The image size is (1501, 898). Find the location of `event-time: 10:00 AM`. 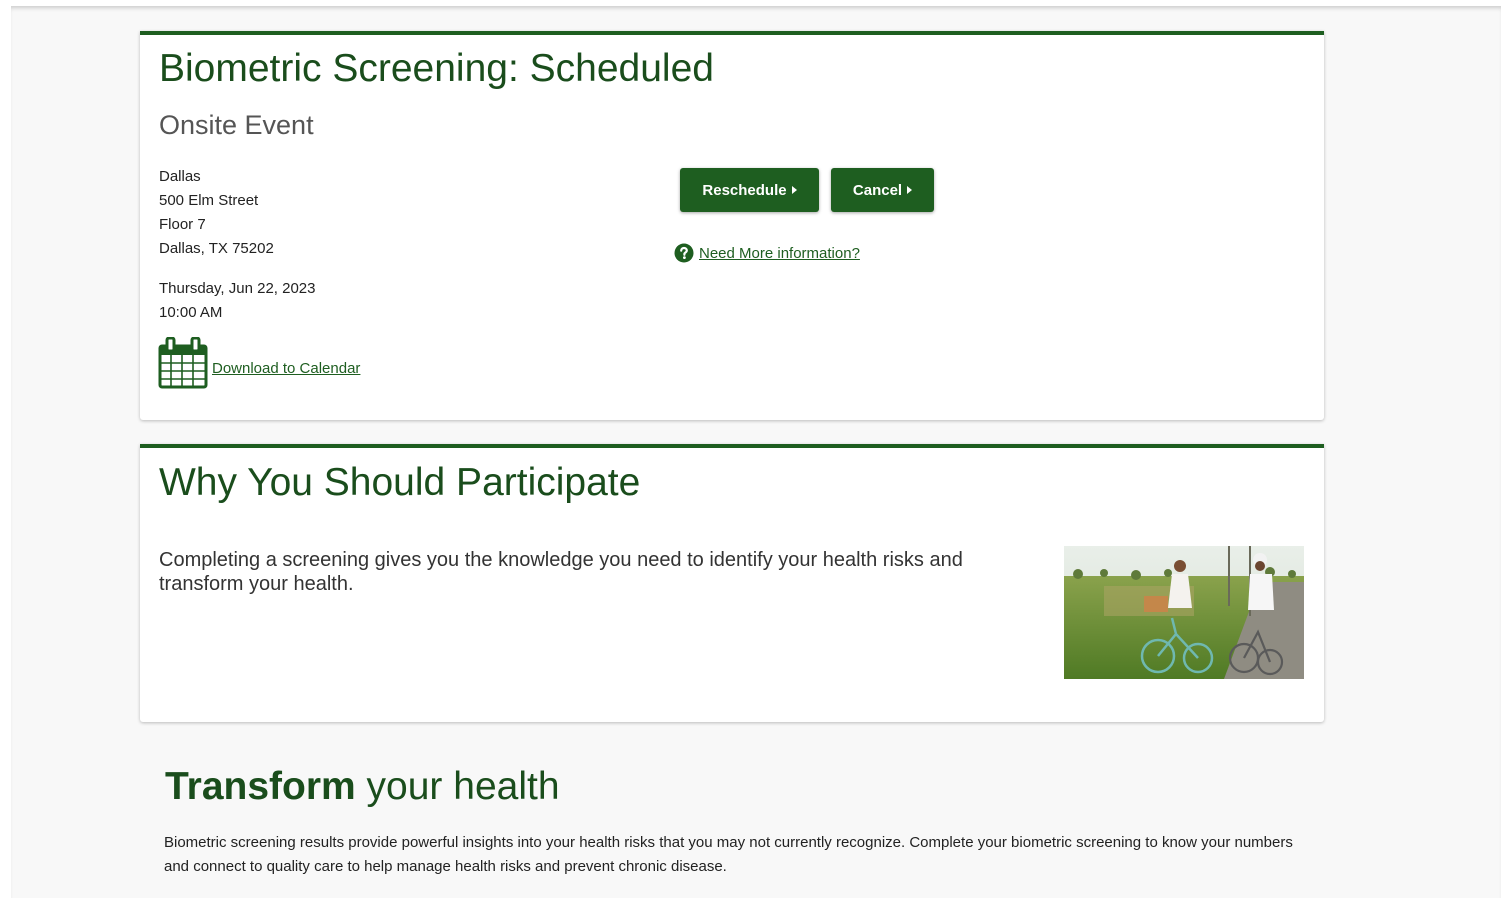

event-time: 10:00 AM is located at coordinates (191, 312).